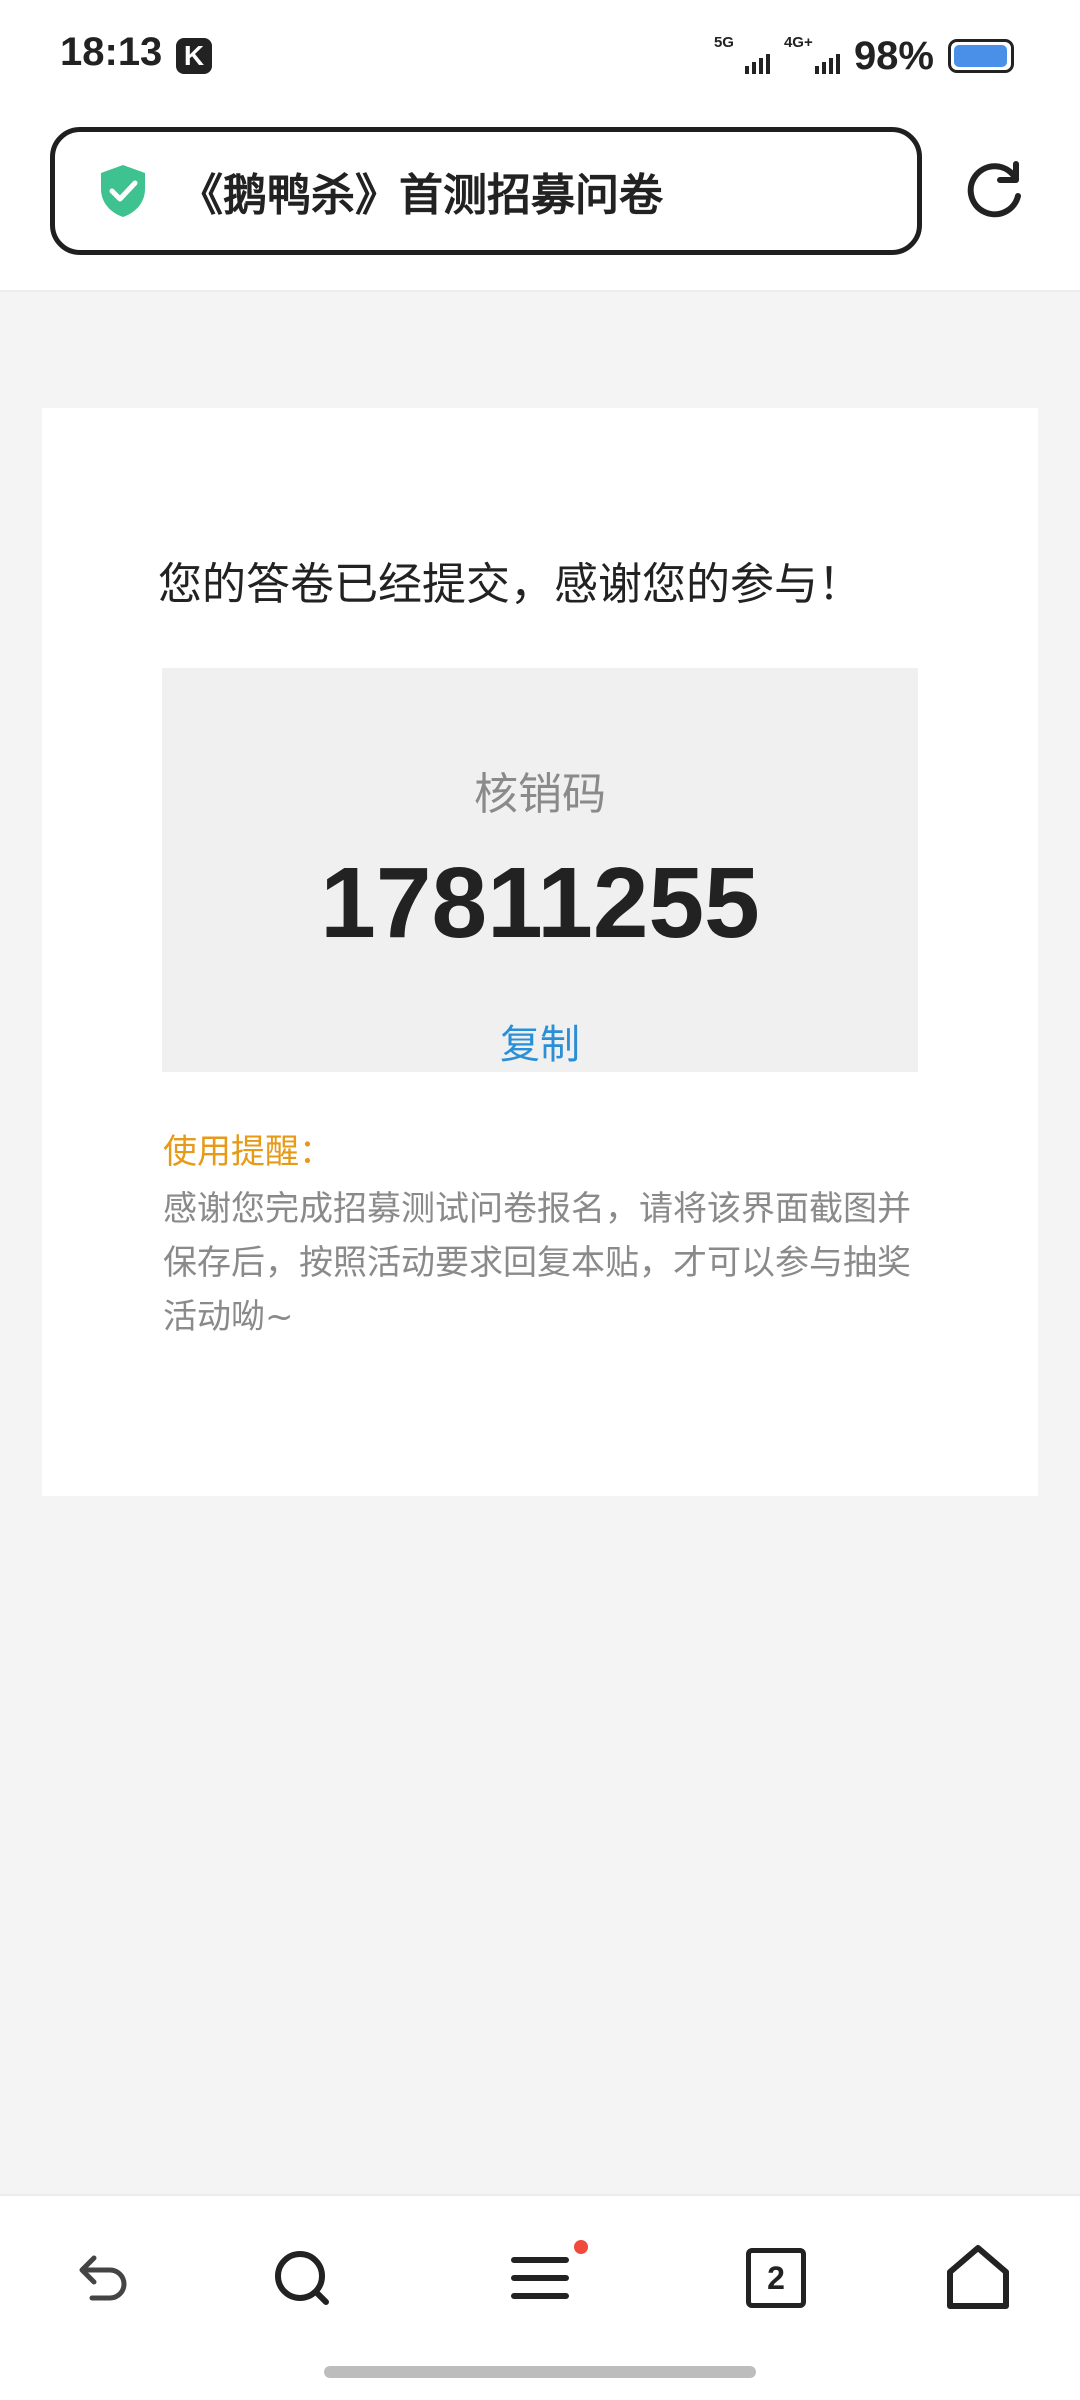  Describe the element at coordinates (996, 190) in the screenshot. I see `reload-icon` at that location.